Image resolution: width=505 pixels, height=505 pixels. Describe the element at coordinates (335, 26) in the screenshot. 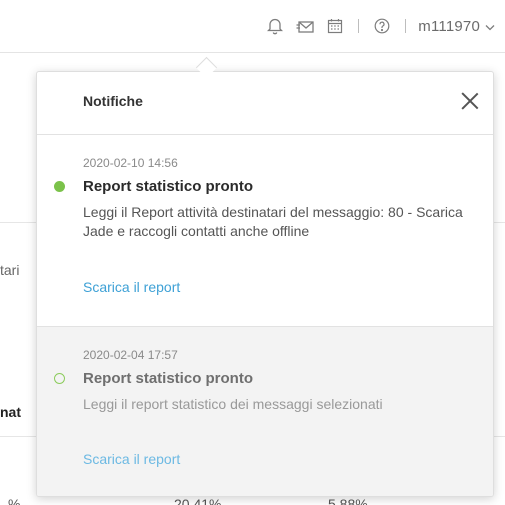

I see `calendar-icon` at that location.